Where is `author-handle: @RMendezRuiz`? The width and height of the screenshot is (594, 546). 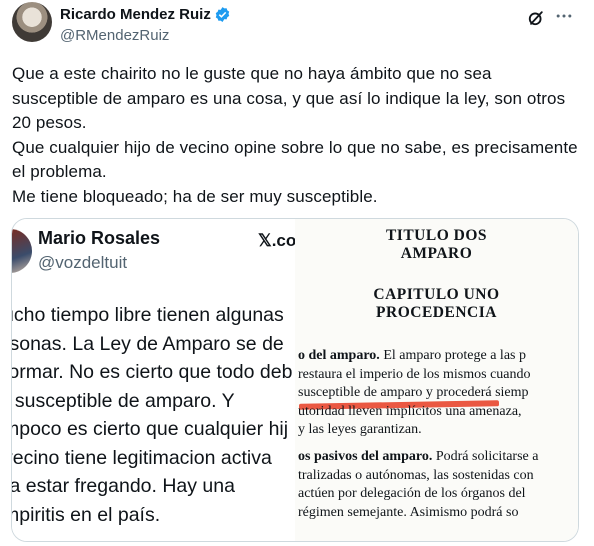
author-handle: @RMendezRuiz is located at coordinates (114, 35).